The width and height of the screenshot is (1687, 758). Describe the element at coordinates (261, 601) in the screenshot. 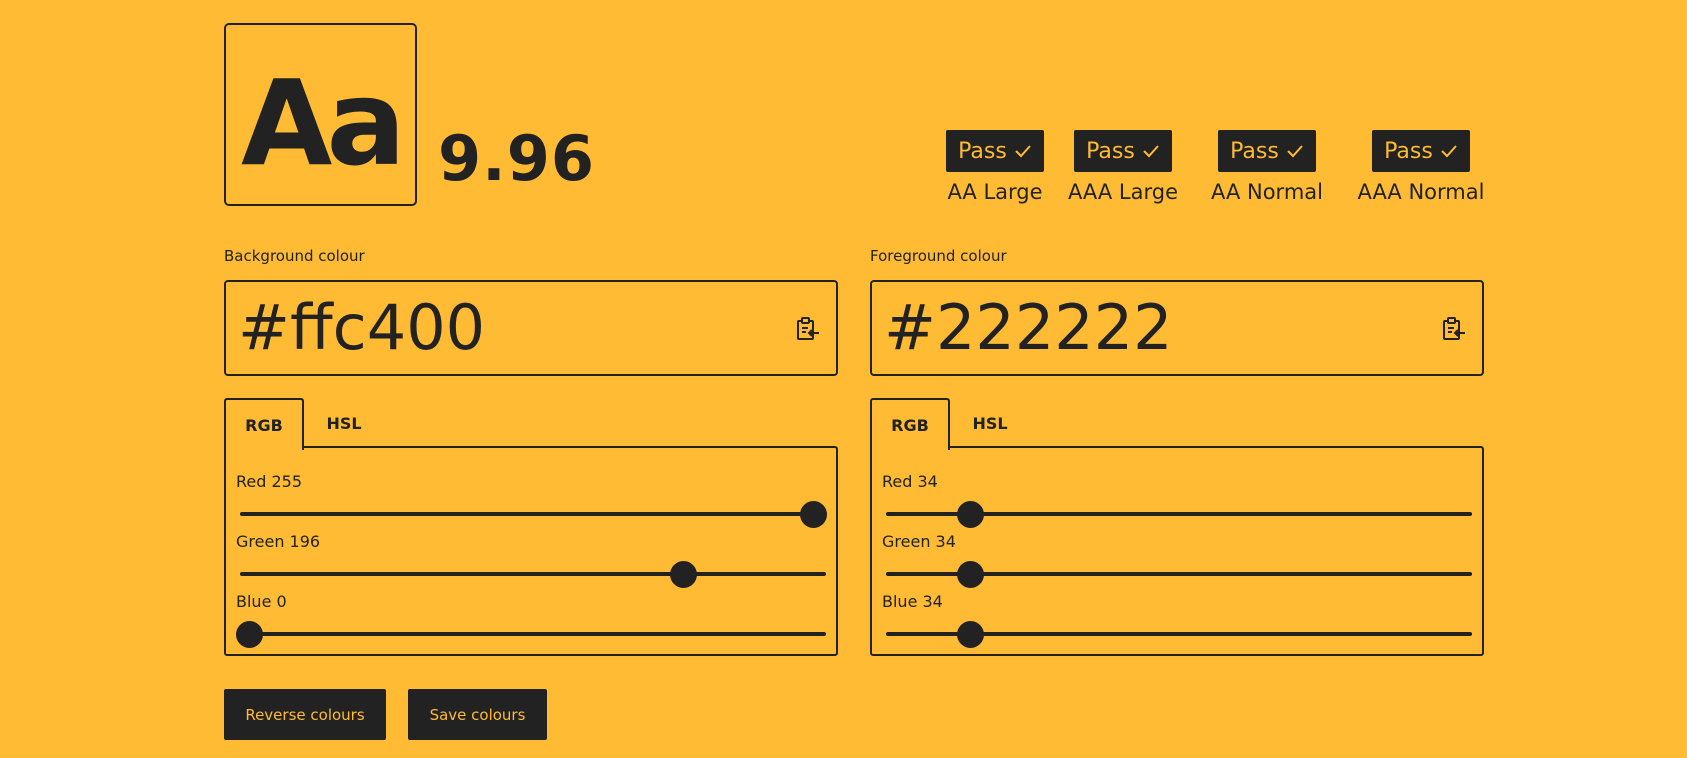

I see `slider-label: Blue 0` at that location.